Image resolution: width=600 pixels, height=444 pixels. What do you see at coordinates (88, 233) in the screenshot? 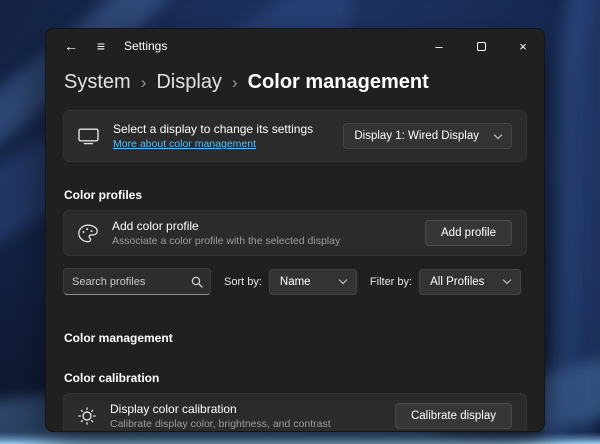
I see `palette-icon` at bounding box center [88, 233].